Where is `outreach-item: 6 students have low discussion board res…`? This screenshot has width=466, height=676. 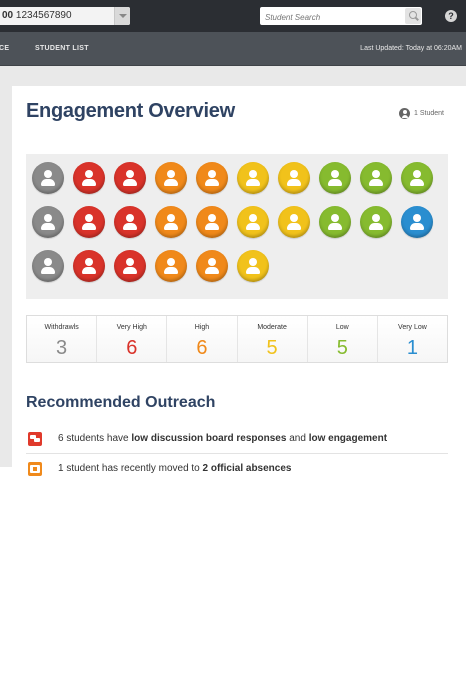 outreach-item: 6 students have low discussion board res… is located at coordinates (237, 439).